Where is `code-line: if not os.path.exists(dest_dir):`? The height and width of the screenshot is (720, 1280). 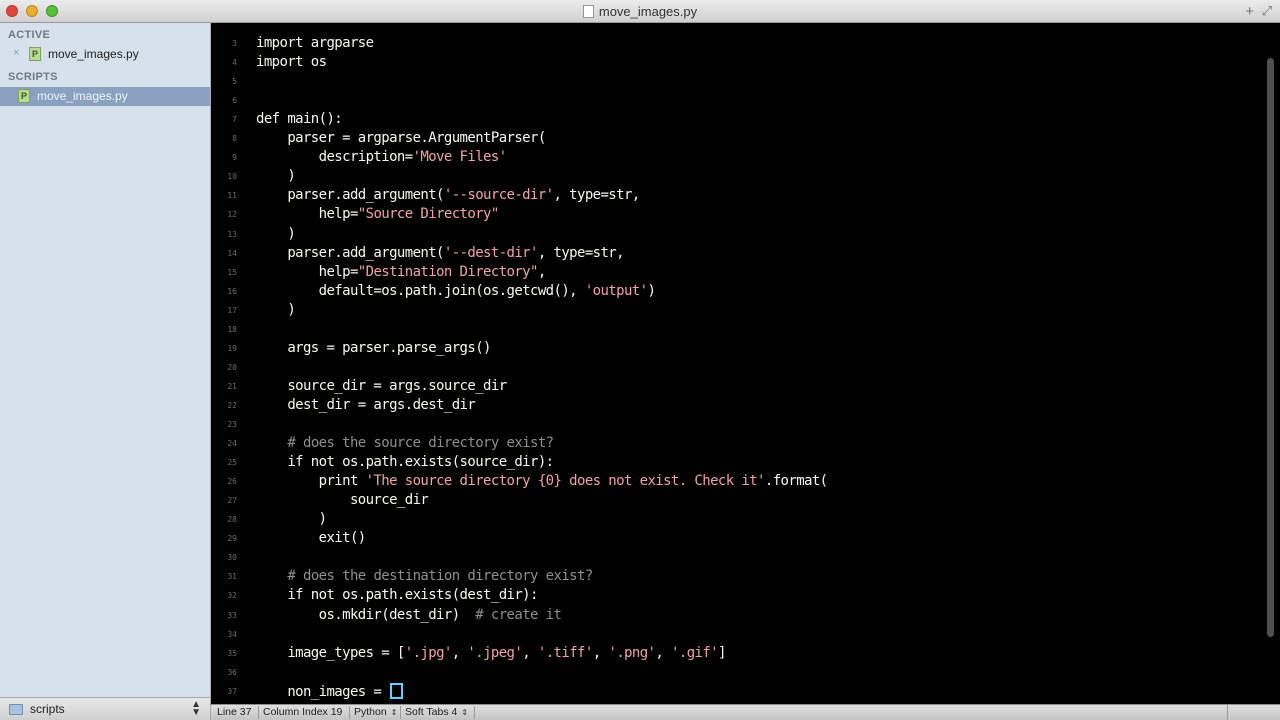
code-line: if not os.path.exists(dest_dir): is located at coordinates (397, 595).